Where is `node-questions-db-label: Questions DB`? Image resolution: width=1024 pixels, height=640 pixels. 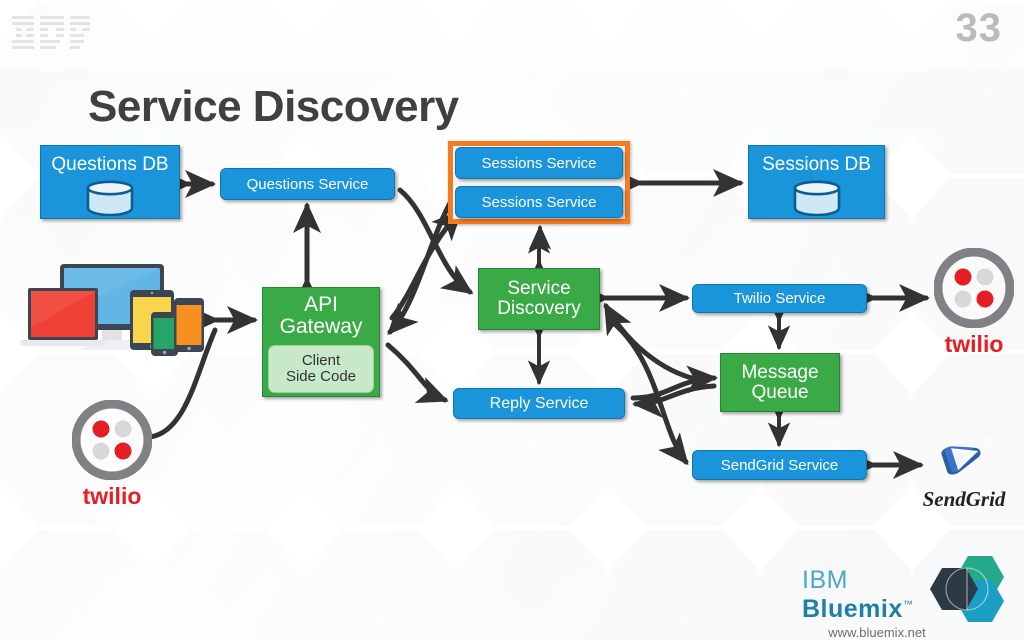 node-questions-db-label: Questions DB is located at coordinates (110, 164).